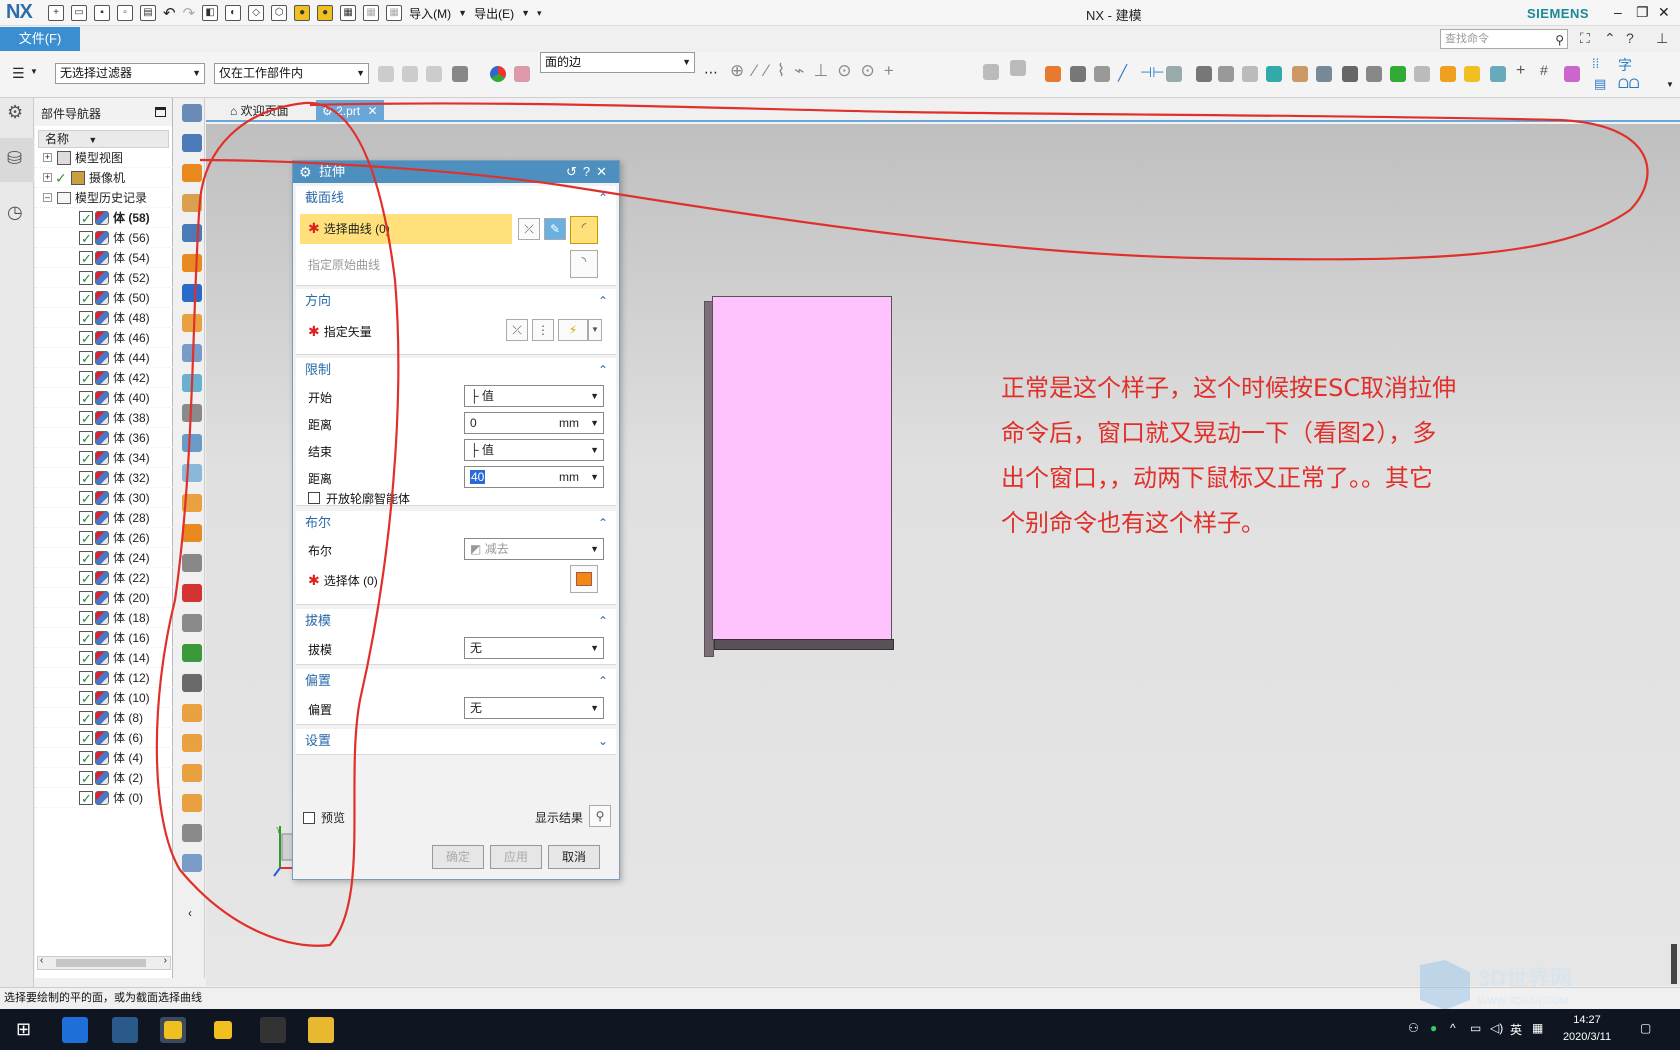 This screenshot has width=1680, height=1050. I want to click on check-icon, so click(192, 593).